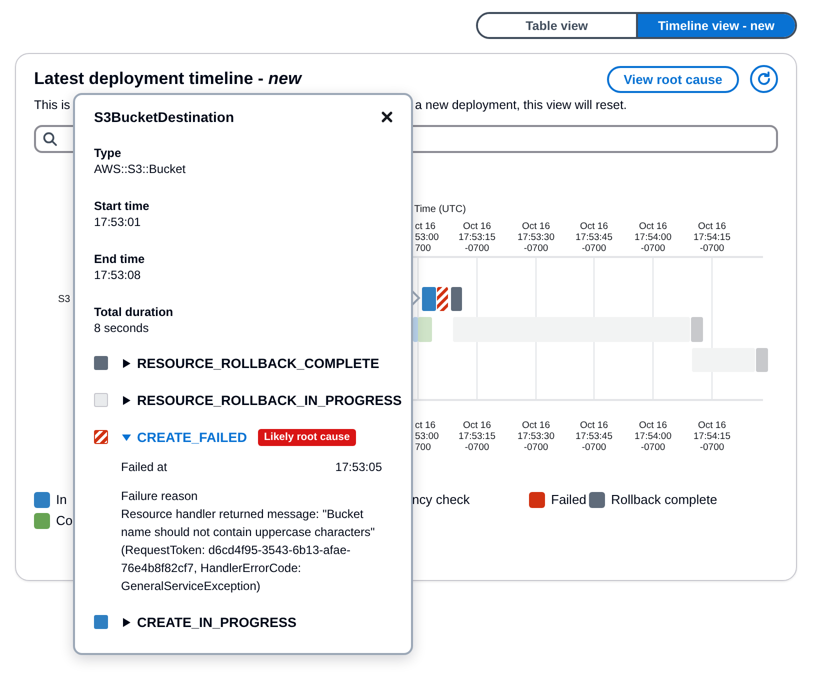  I want to click on field-label: Total duration, so click(134, 312).